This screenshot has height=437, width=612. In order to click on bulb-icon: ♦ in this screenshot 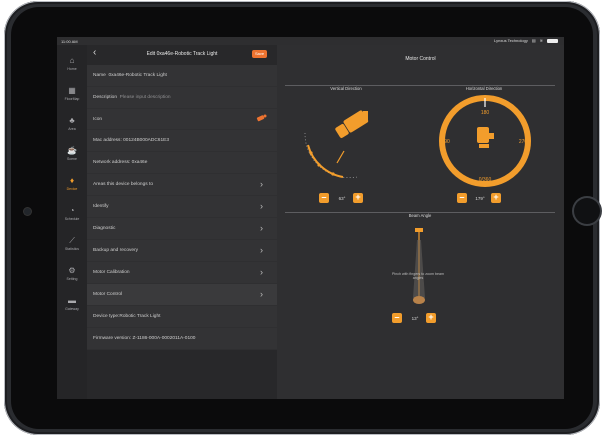, I will do `click(72, 180)`.